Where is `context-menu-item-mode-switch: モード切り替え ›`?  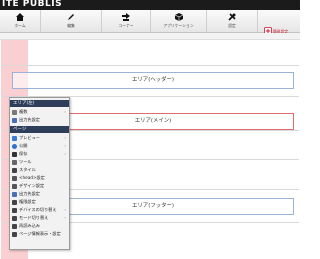
context-menu-item-mode-switch: モード切り替え › is located at coordinates (39, 218).